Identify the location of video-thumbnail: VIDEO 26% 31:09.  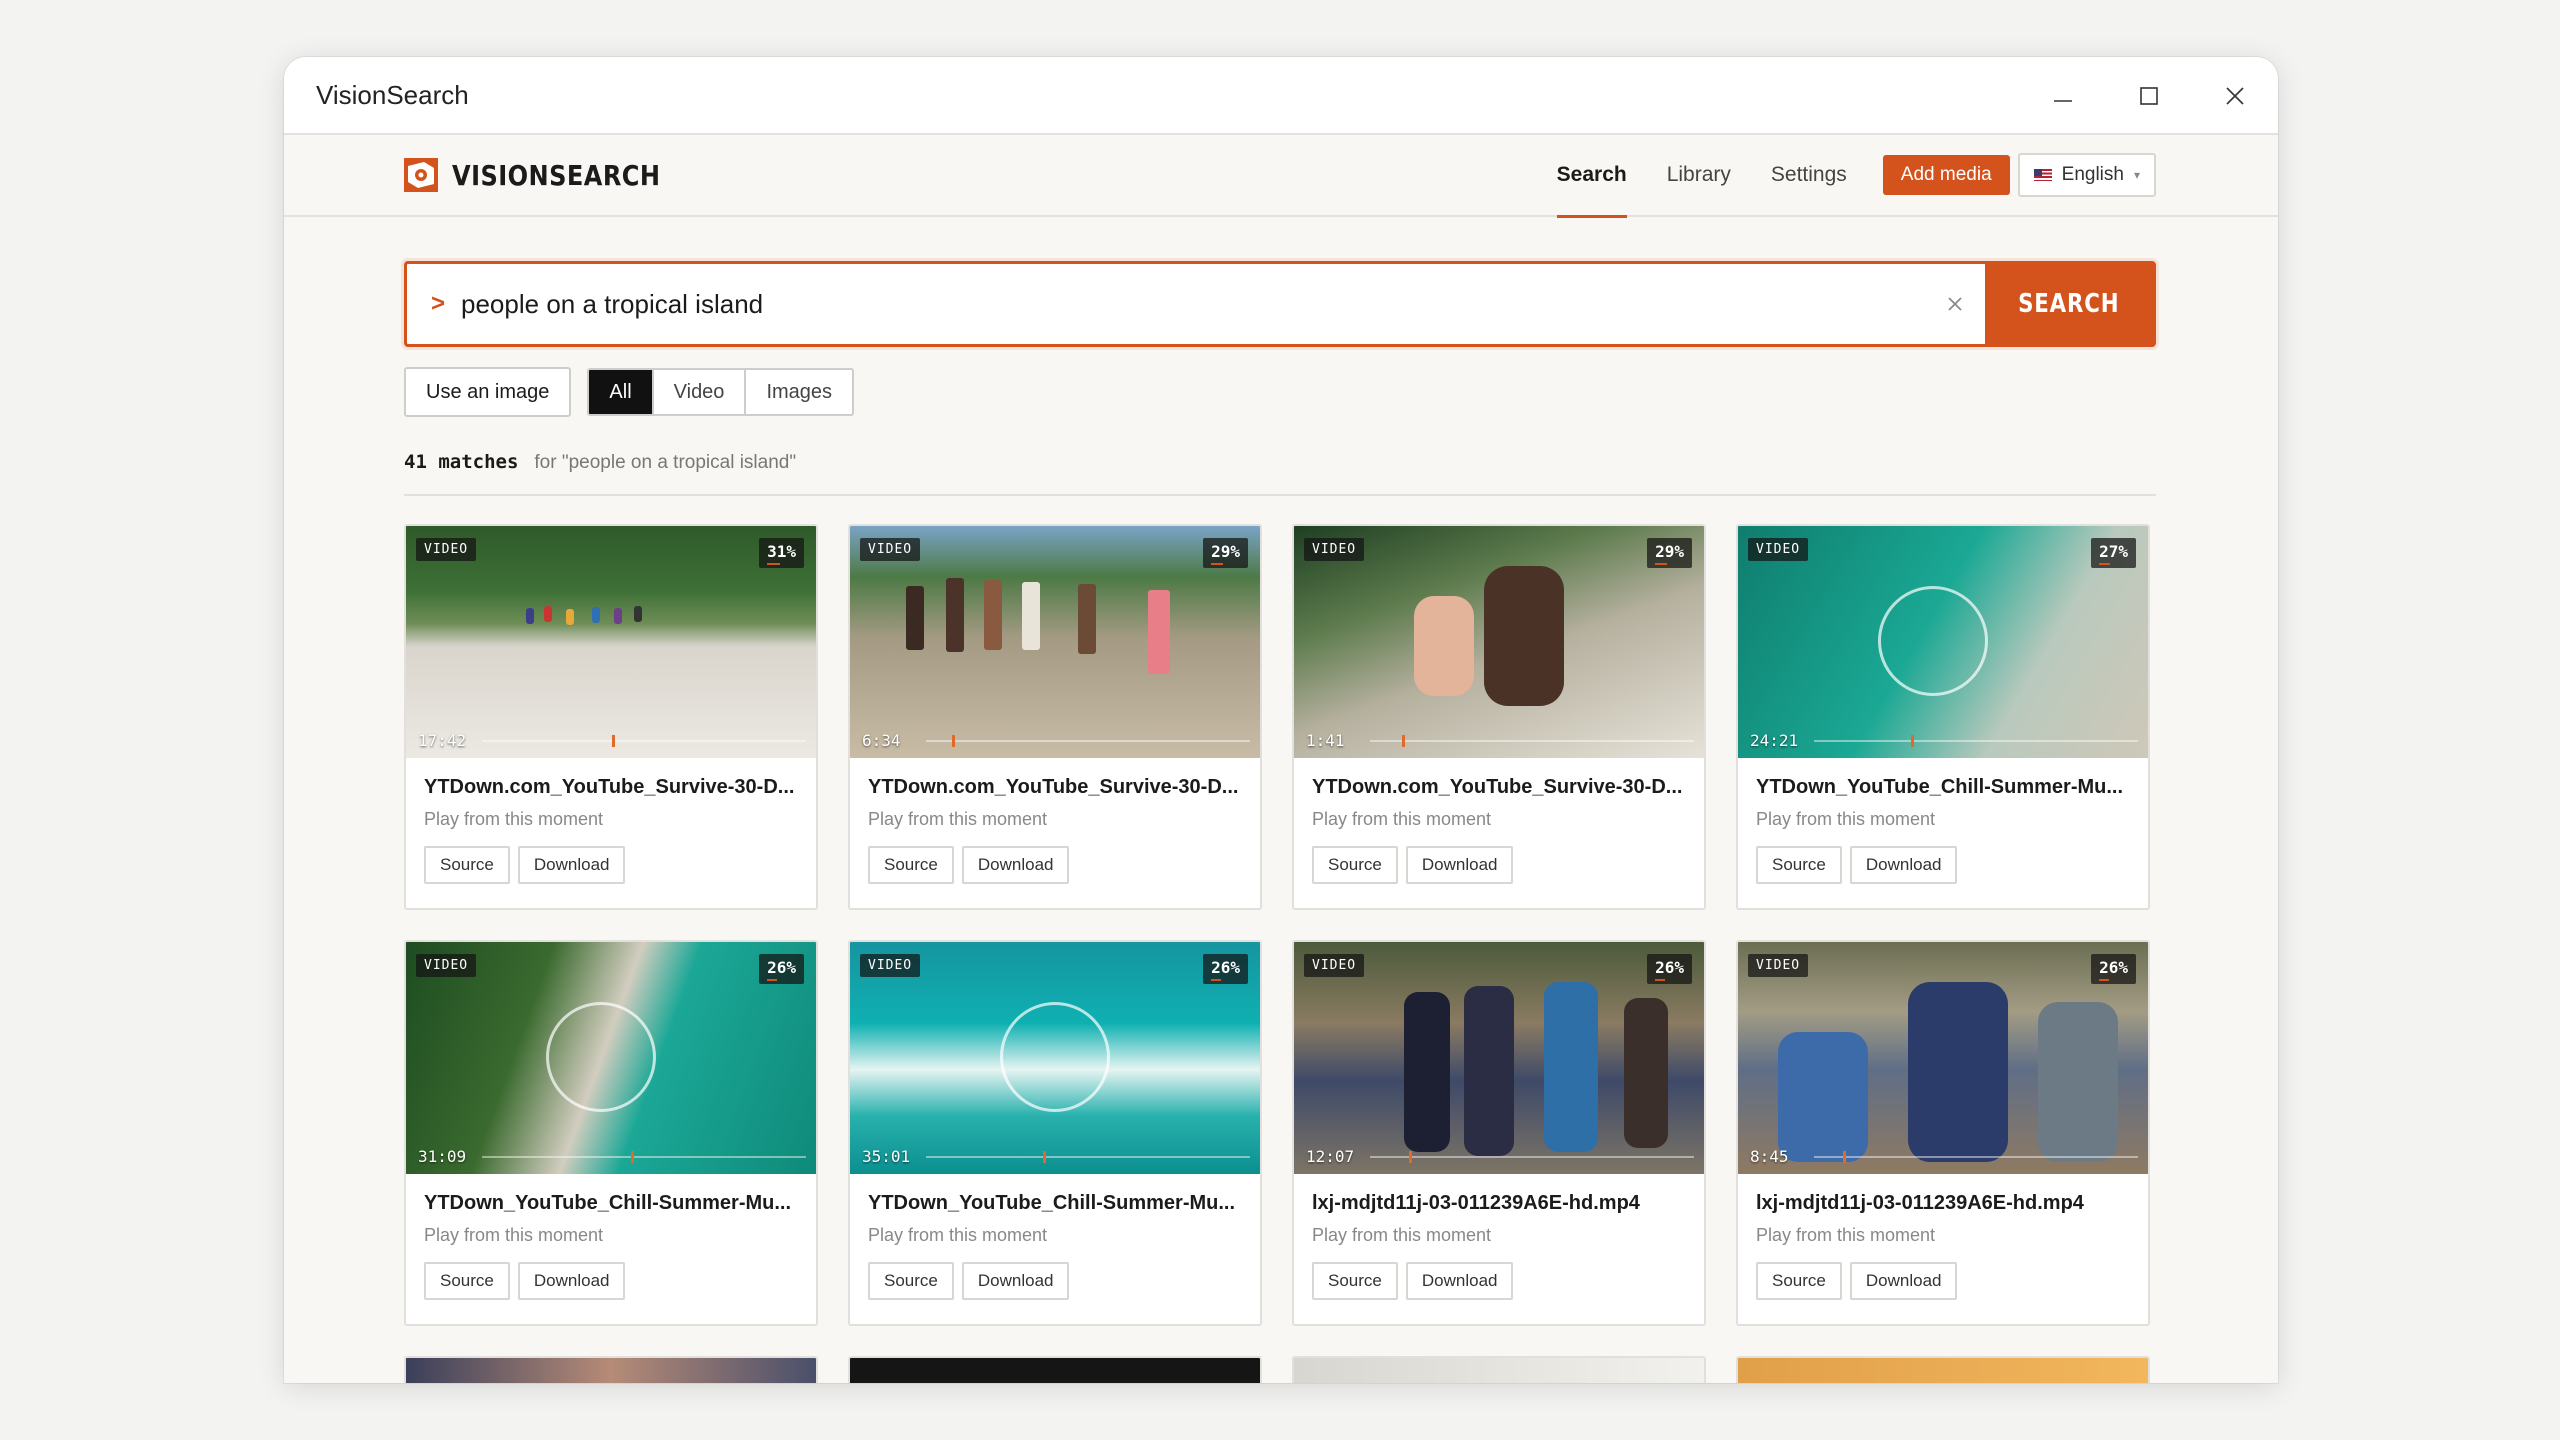
(611, 1058).